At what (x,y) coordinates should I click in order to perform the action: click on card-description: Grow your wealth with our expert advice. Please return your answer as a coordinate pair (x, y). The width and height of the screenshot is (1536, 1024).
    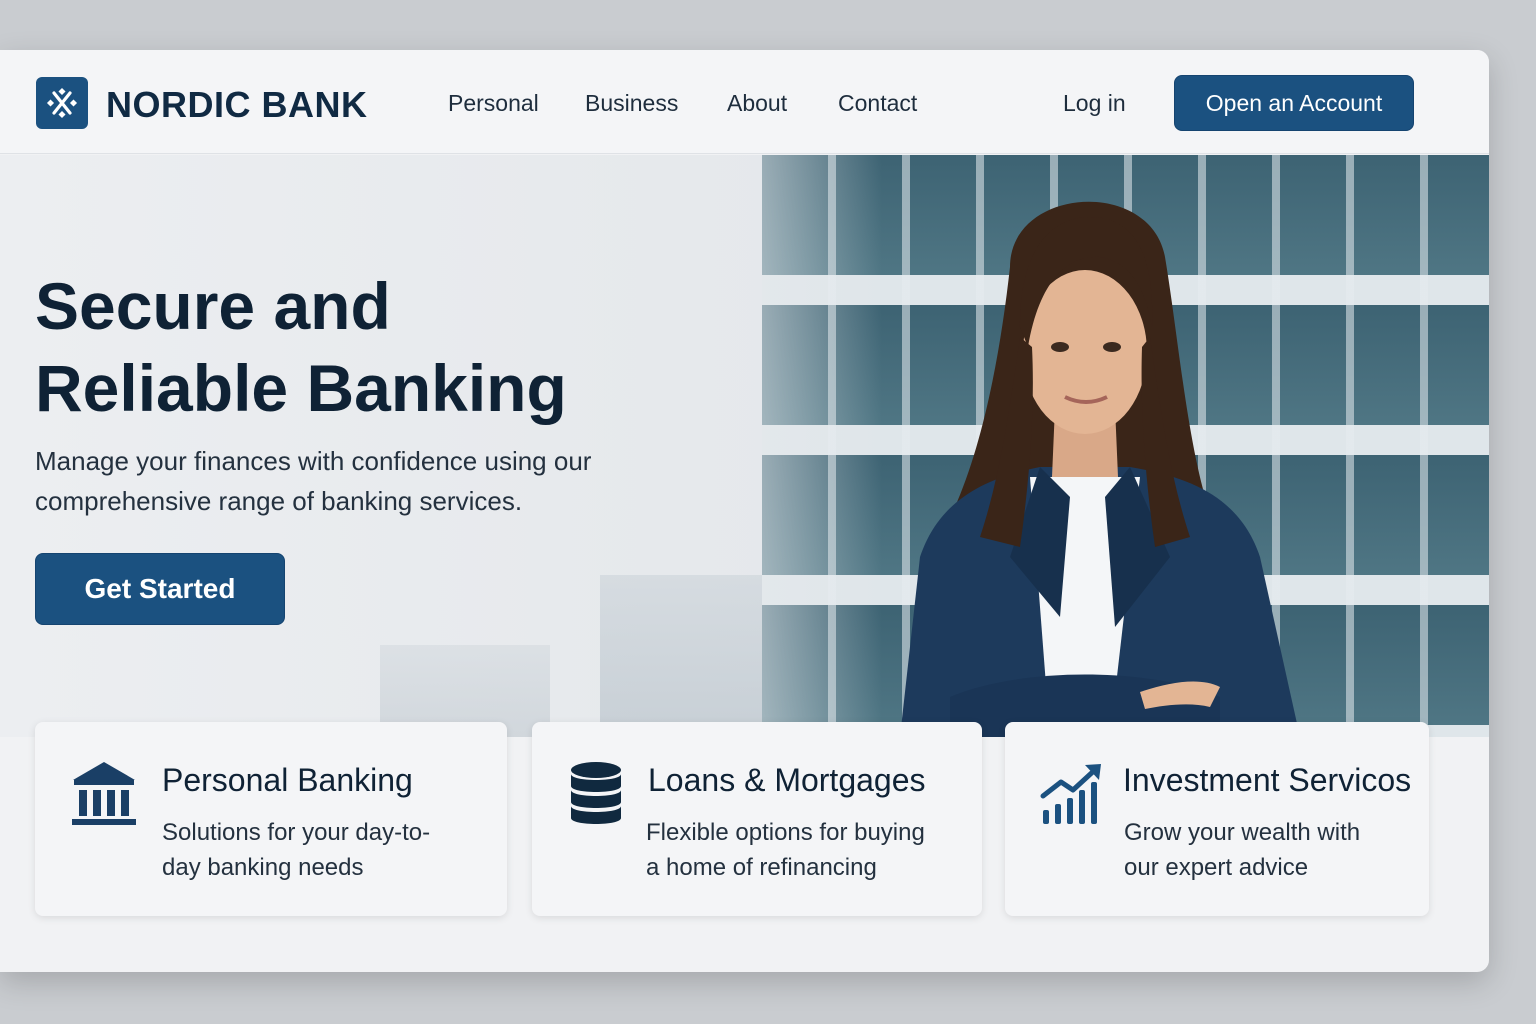
    Looking at the image, I should click on (1242, 850).